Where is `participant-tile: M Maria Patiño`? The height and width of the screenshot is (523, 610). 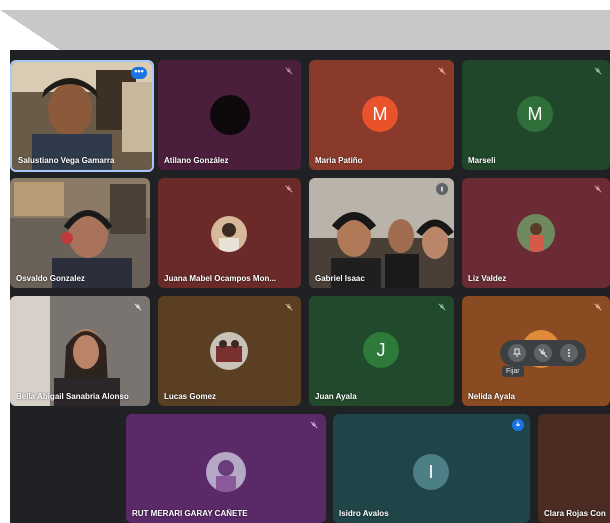
participant-tile: M Maria Patiño is located at coordinates (381, 115).